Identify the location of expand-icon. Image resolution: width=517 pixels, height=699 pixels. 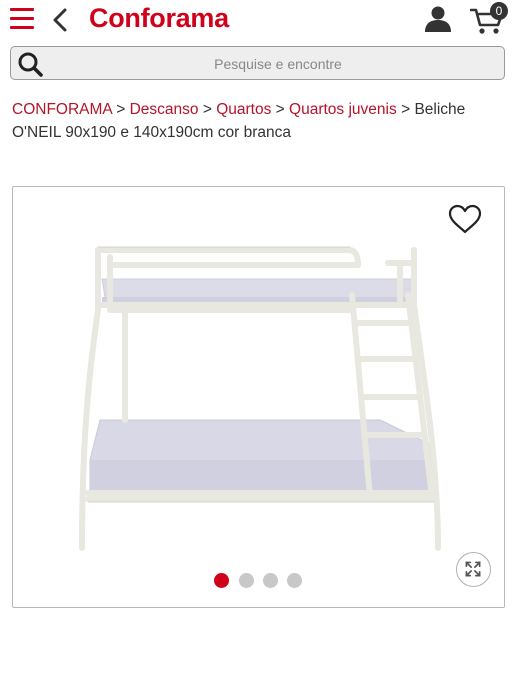
(473, 569).